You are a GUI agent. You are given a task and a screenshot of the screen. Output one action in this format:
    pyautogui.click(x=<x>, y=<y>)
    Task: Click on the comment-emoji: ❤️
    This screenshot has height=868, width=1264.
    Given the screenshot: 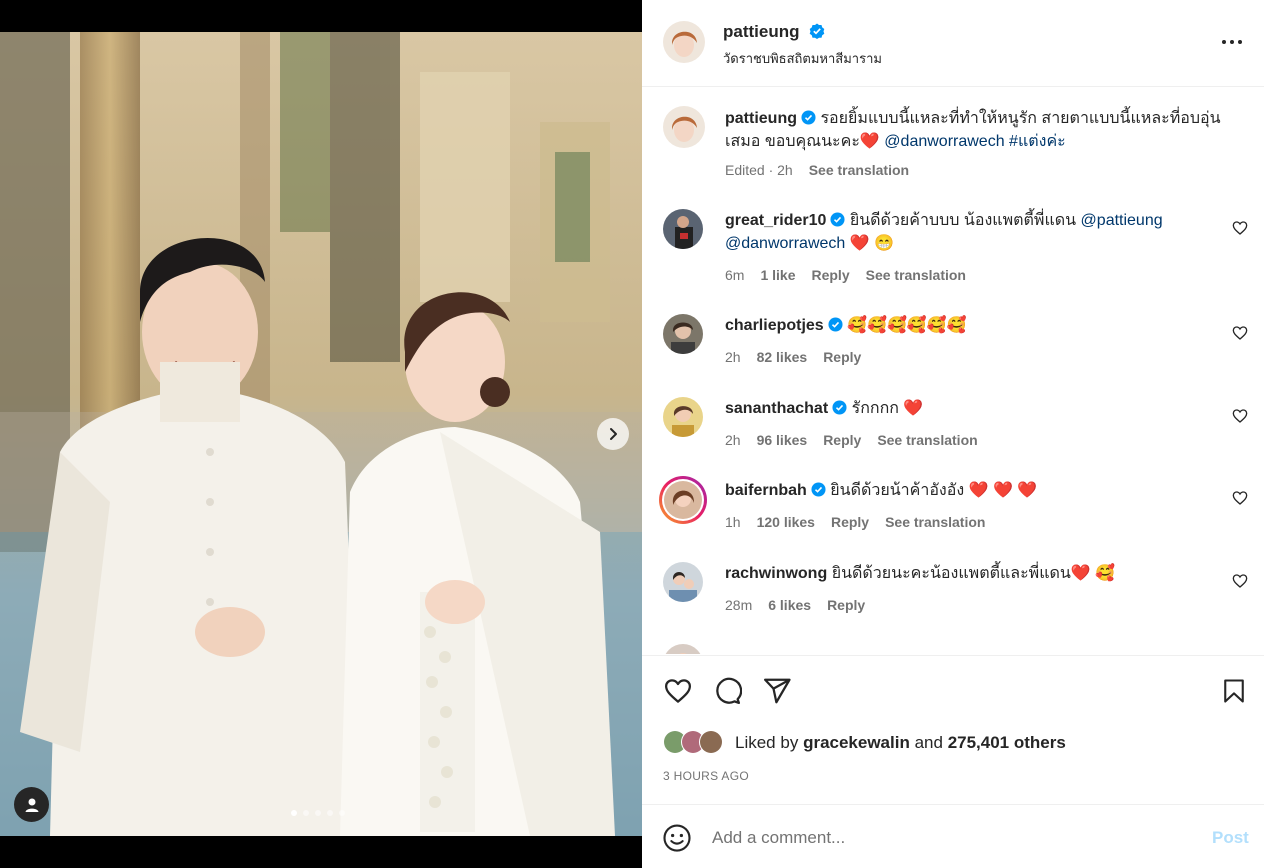 What is the action you would take?
    pyautogui.click(x=913, y=408)
    